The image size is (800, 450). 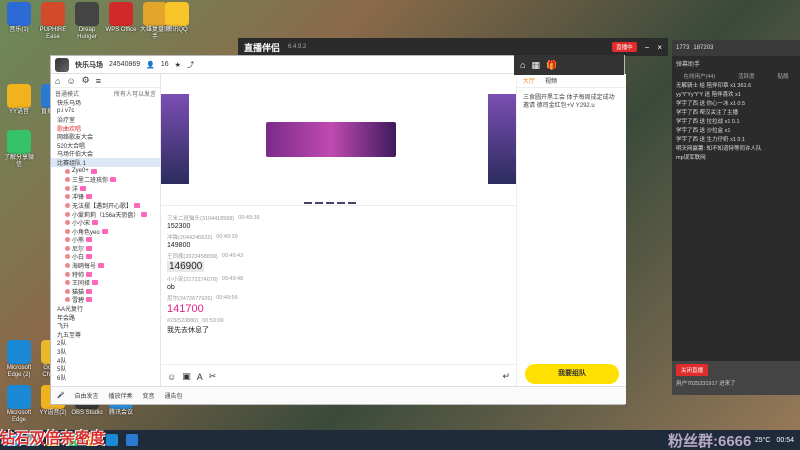 What do you see at coordinates (121, 18) in the screenshot?
I see `desktop-icon: WPS Office` at bounding box center [121, 18].